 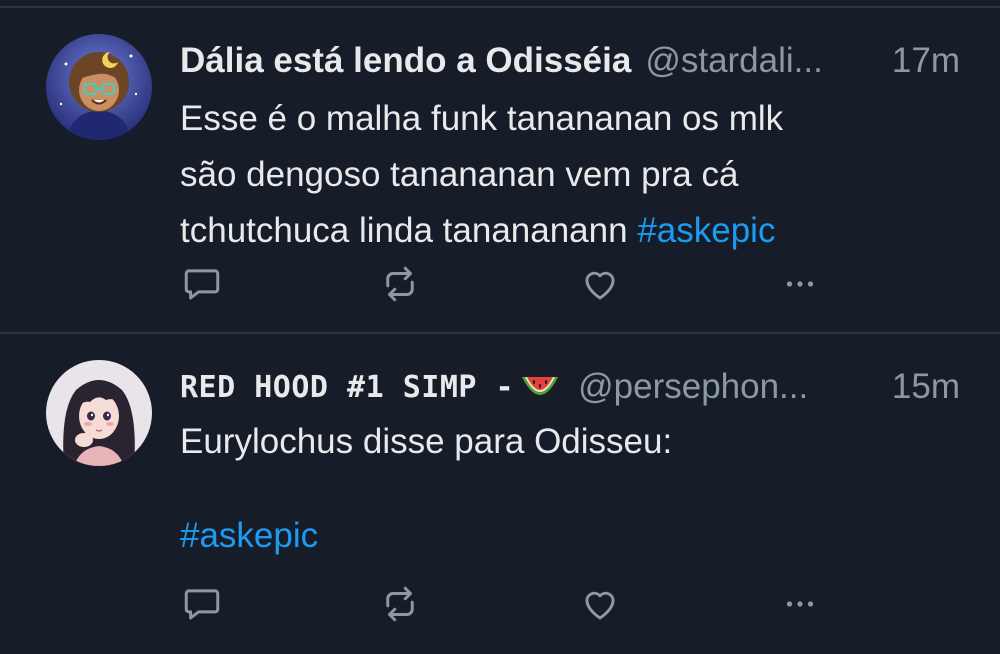 I want to click on tweet-text-line: tchutchuca linda tanananann, so click(x=409, y=230).